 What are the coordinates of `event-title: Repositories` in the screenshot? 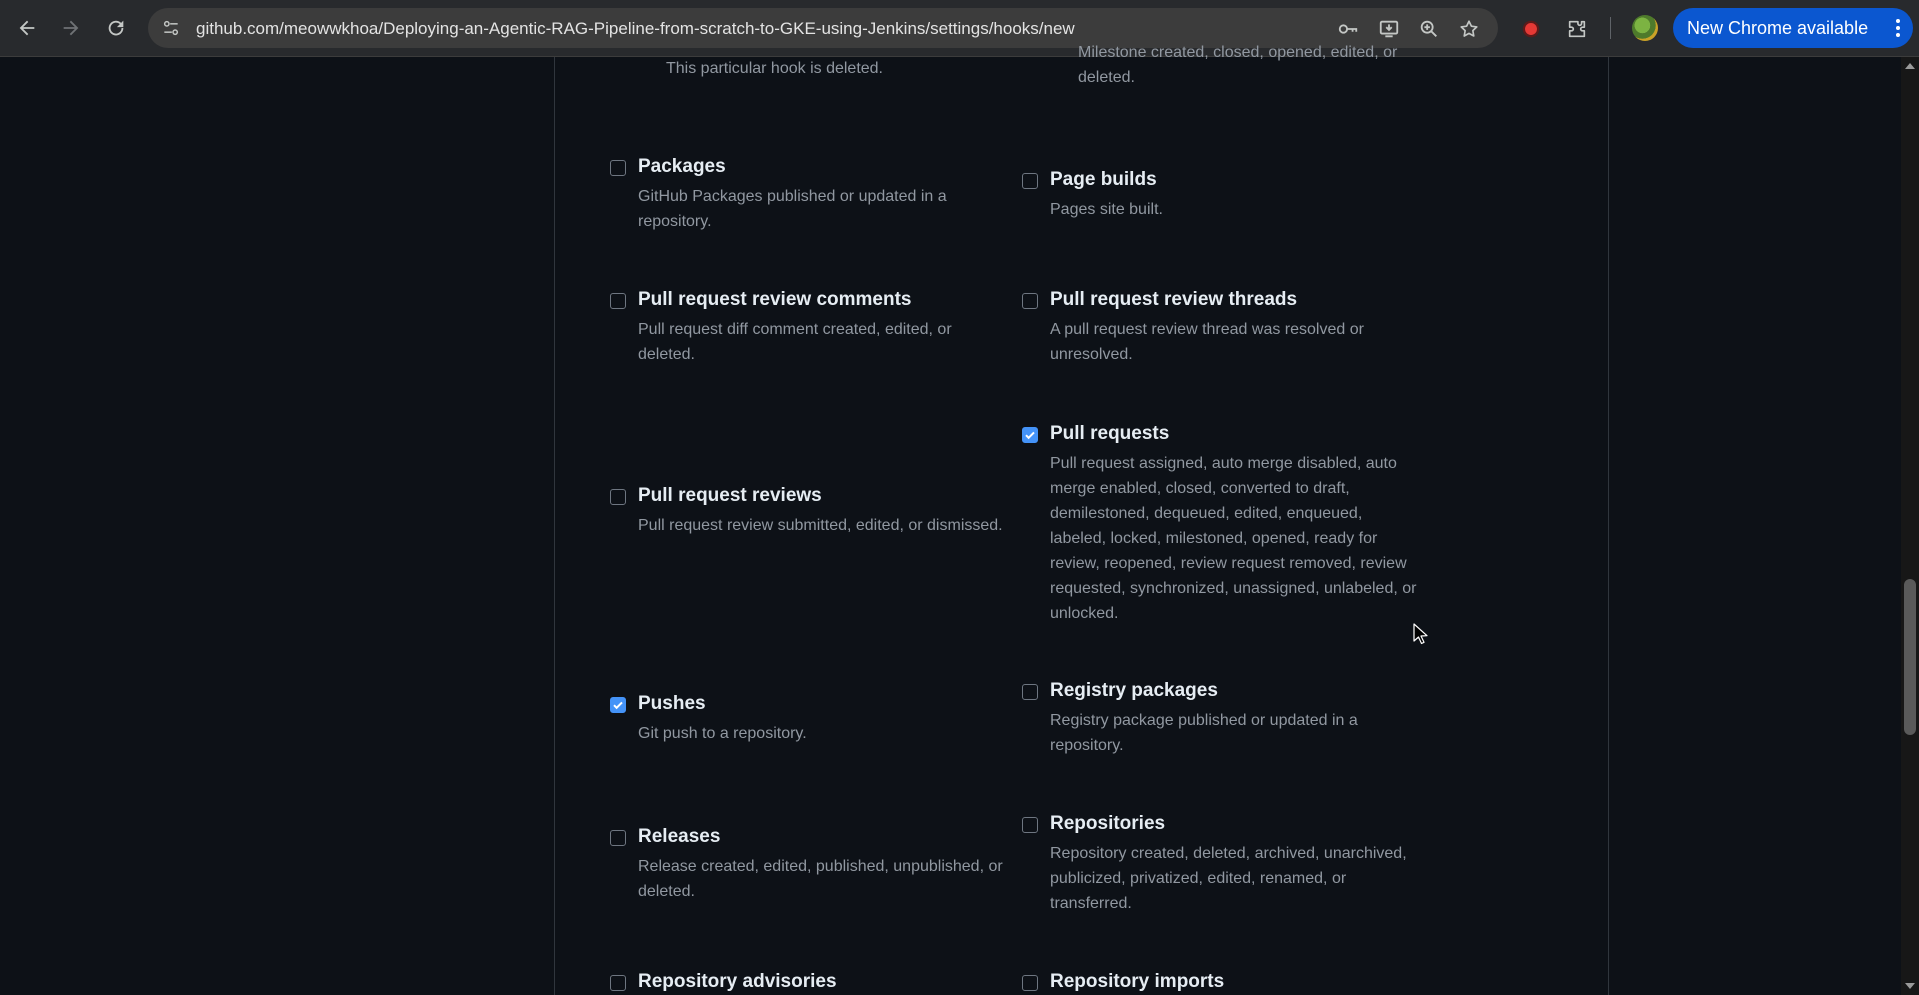 It's located at (1108, 823).